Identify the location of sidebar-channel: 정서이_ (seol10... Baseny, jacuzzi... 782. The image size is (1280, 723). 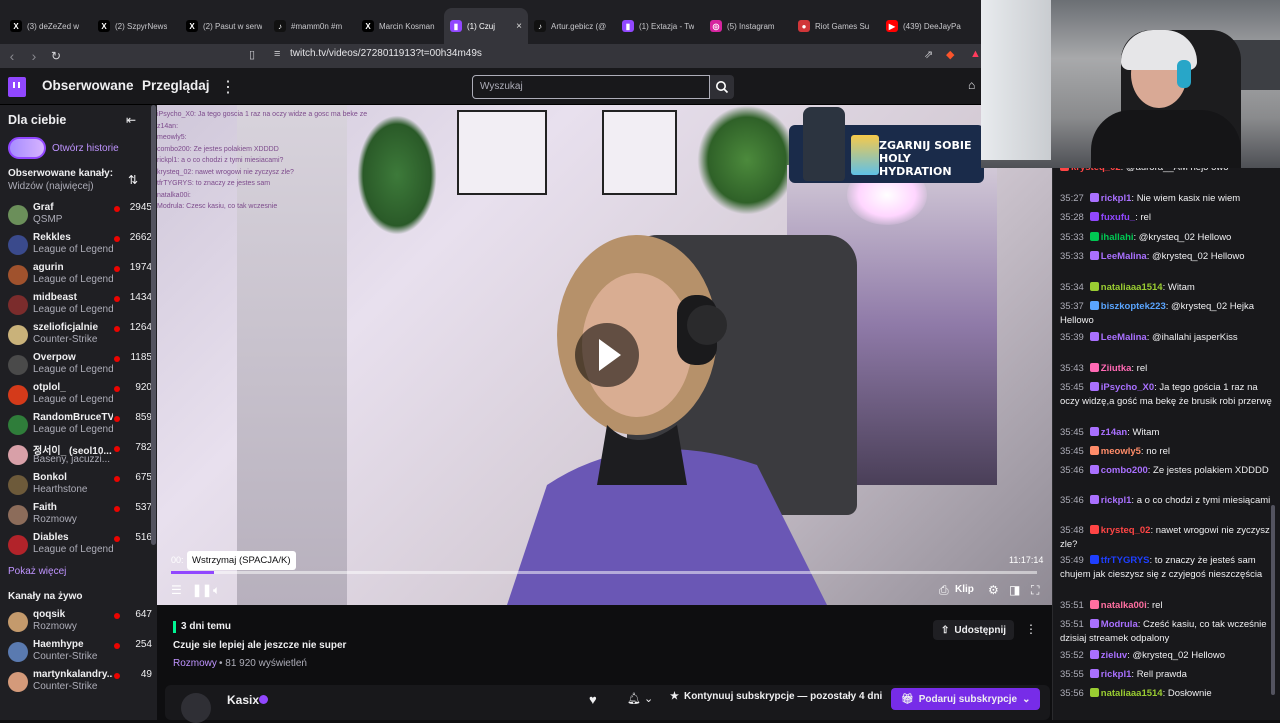
(79, 456).